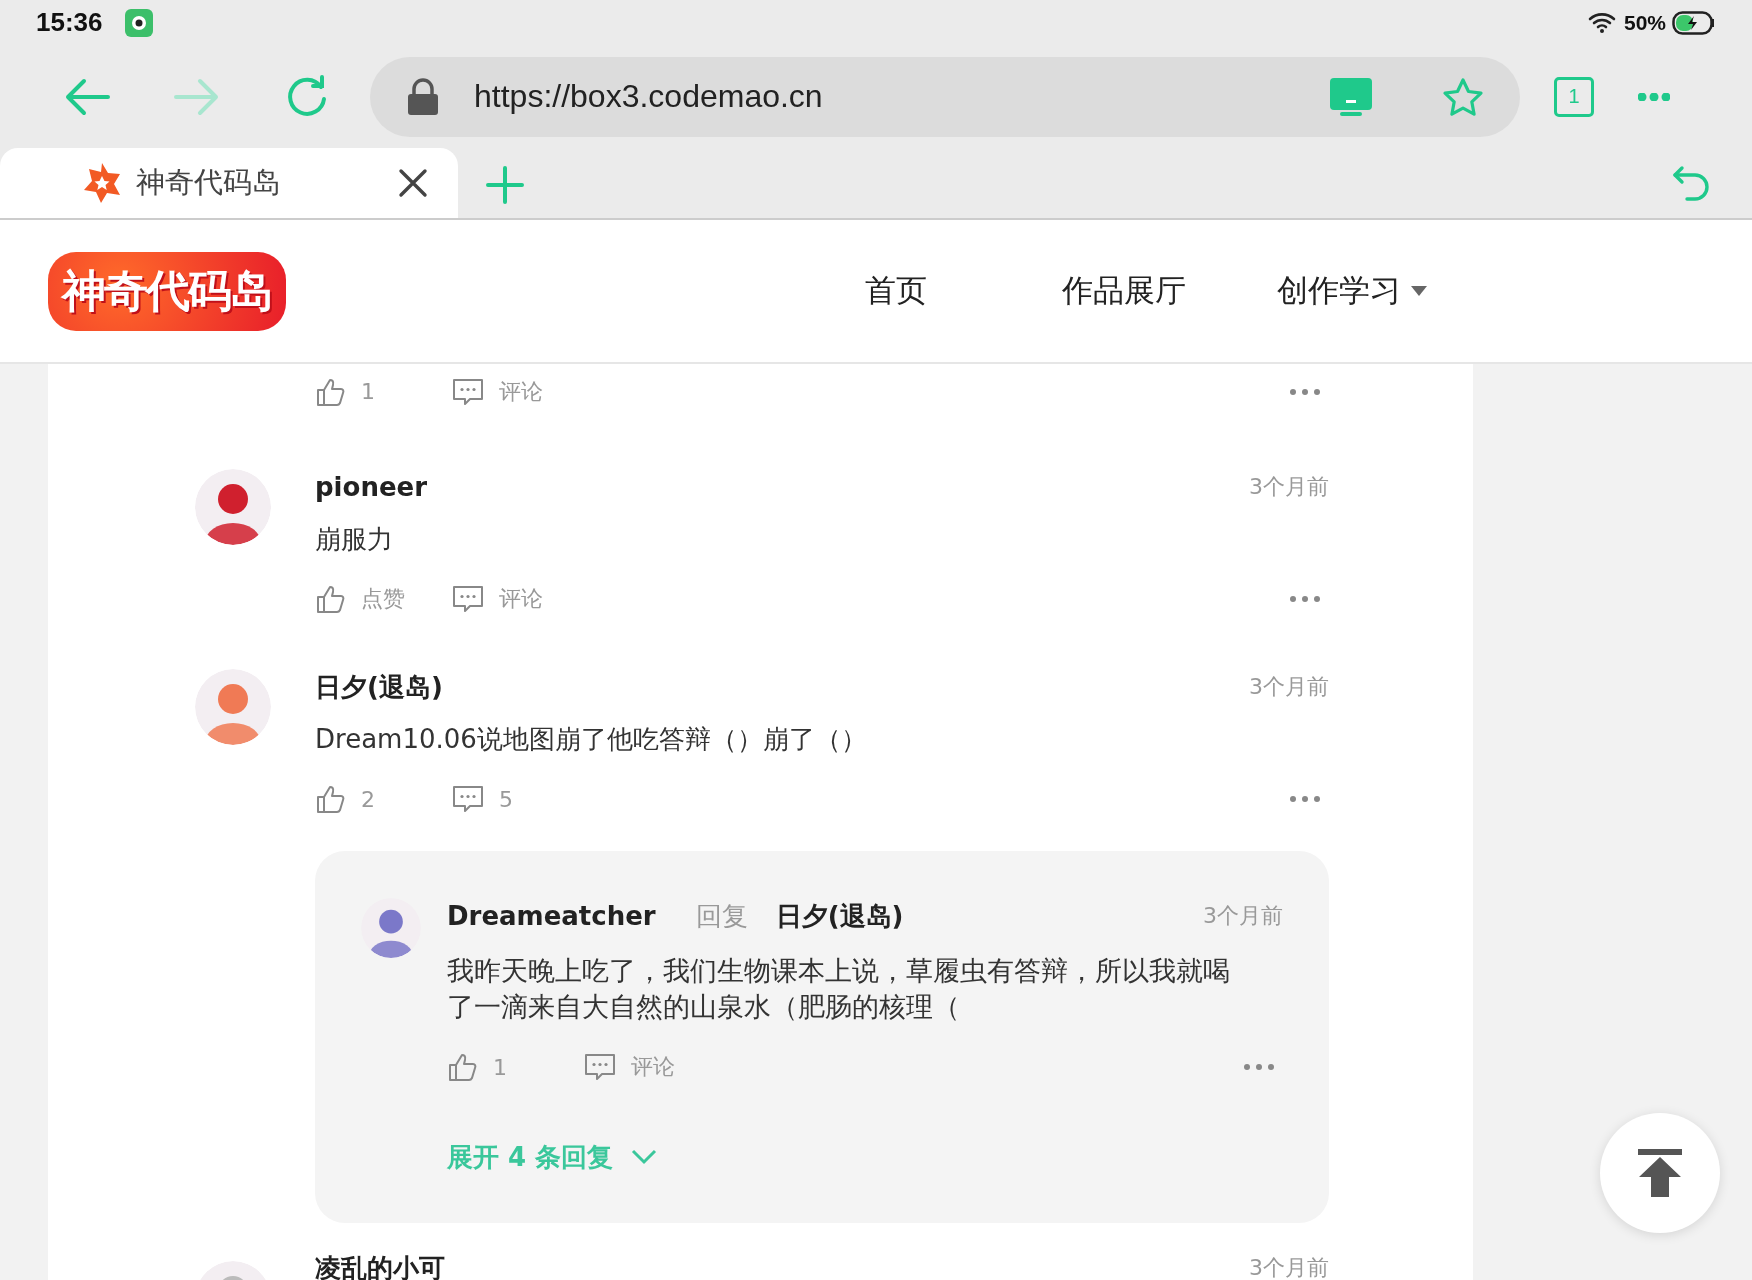  Describe the element at coordinates (591, 739) in the screenshot. I see `comment-text: Dream10.06说地图崩了他吃答辩（）崩了（）` at that location.